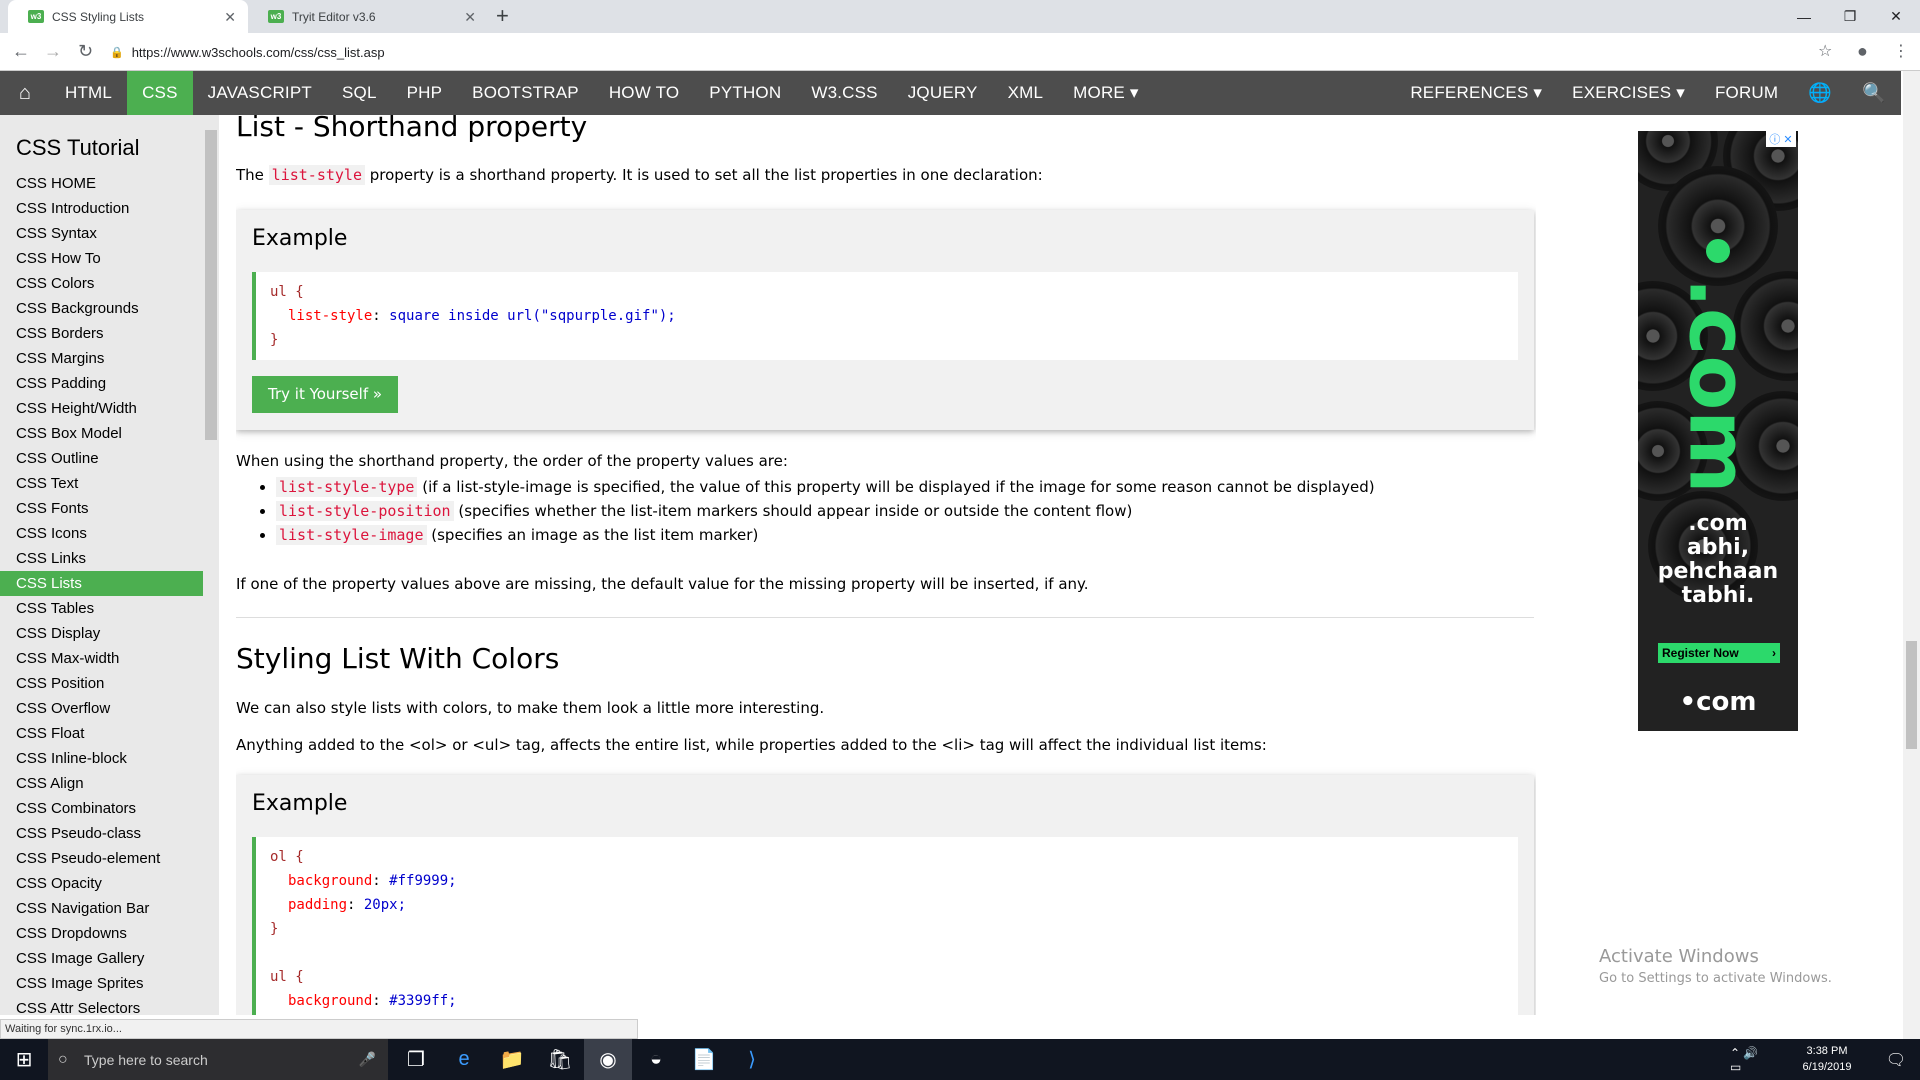 Image resolution: width=1920 pixels, height=1080 pixels. What do you see at coordinates (1746, 93) in the screenshot?
I see `nav-forum: FORUM` at bounding box center [1746, 93].